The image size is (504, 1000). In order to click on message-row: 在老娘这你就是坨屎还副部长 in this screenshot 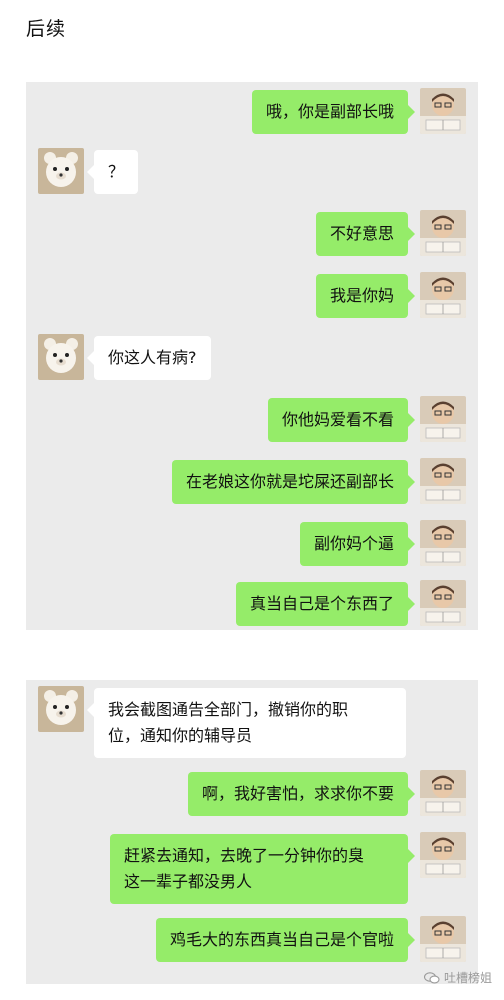, I will do `click(252, 481)`.